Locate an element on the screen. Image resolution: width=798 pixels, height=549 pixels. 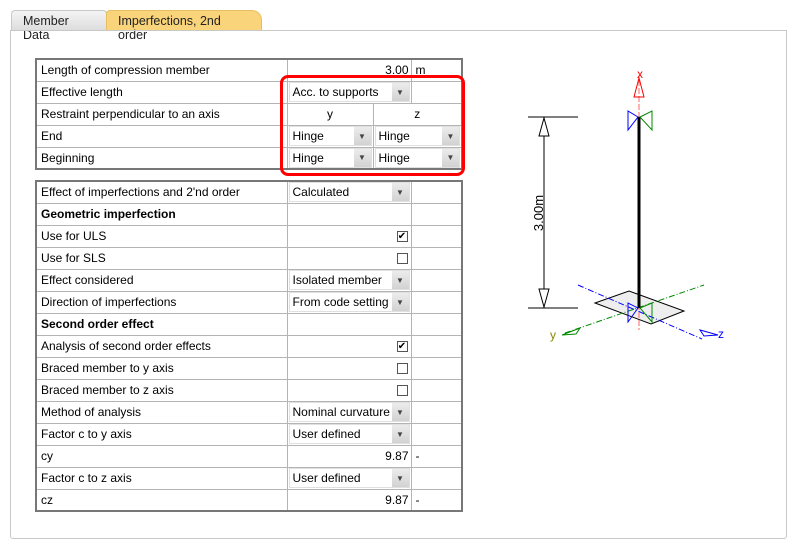
y-axis-label: y is located at coordinates (553, 335).